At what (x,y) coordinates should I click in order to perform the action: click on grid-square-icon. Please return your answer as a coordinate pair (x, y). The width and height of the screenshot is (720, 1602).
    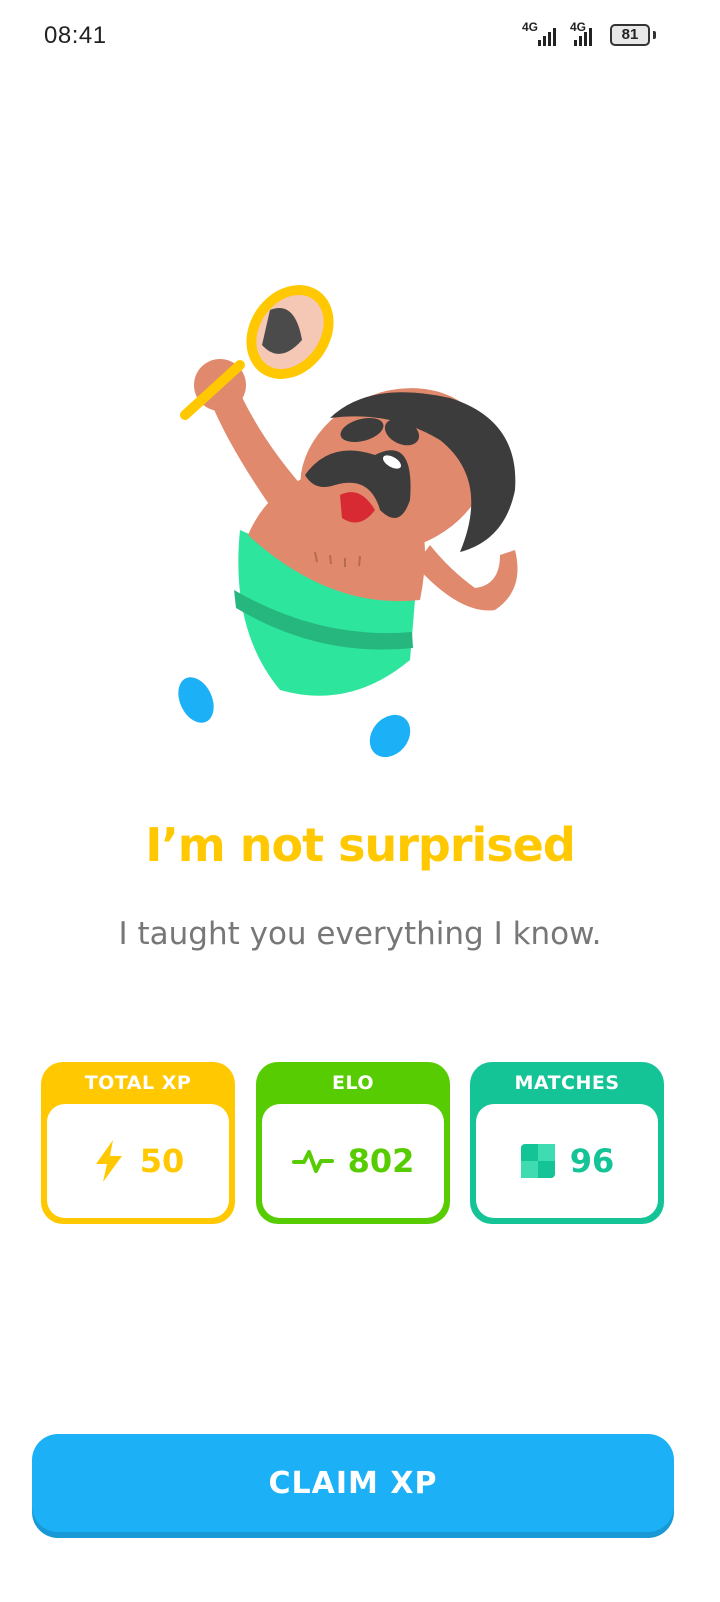
    Looking at the image, I should click on (537, 1161).